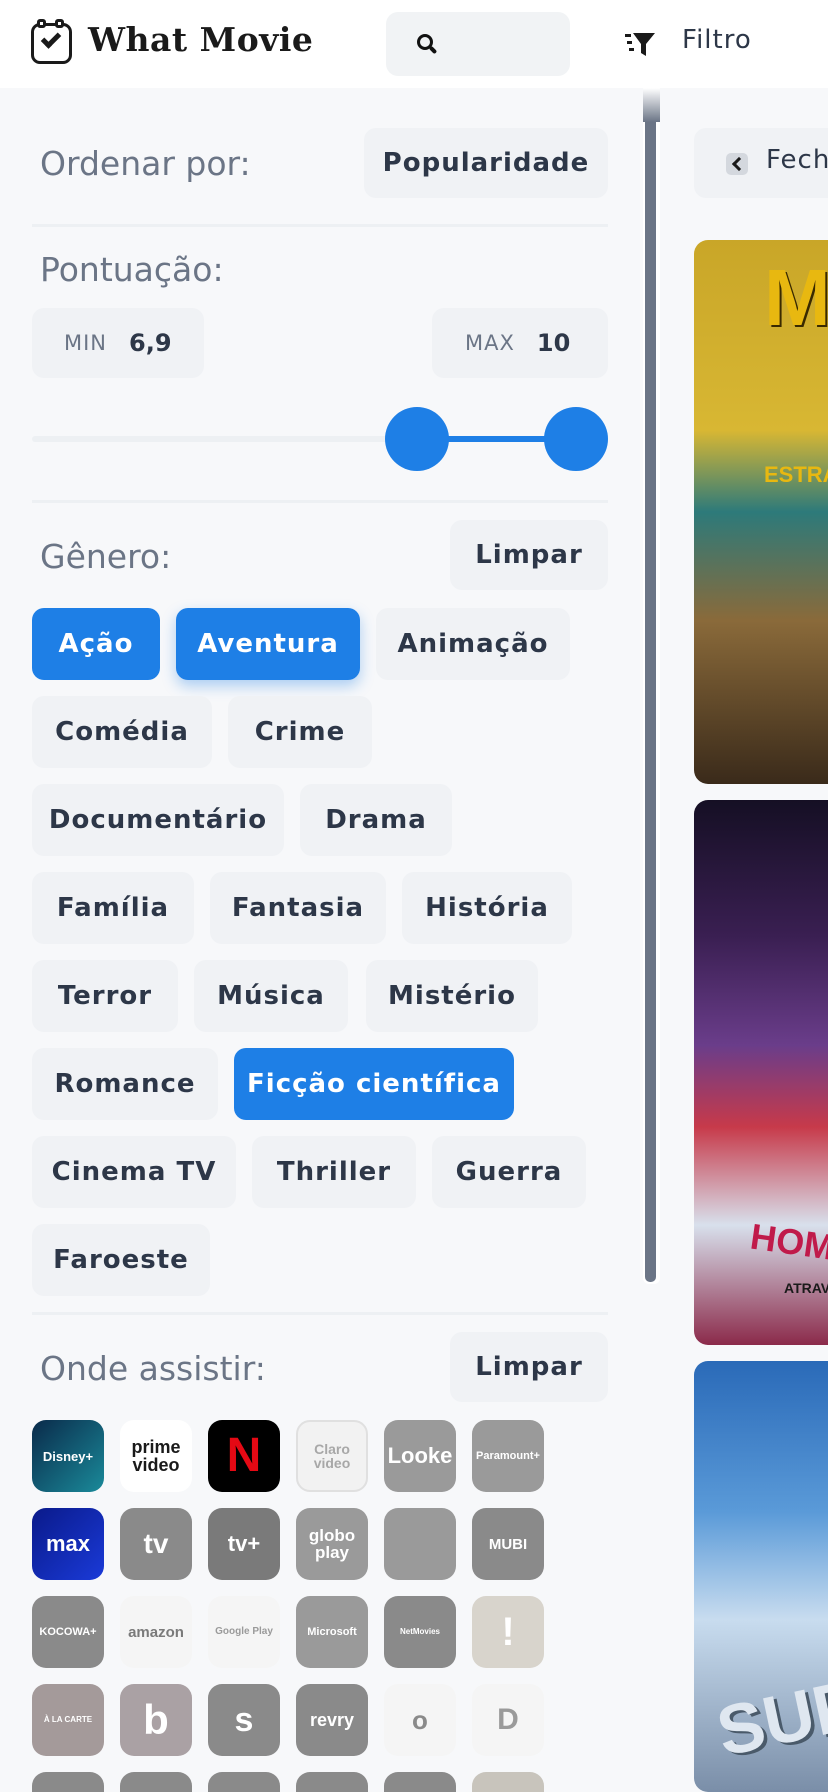 This screenshot has width=828, height=1792. Describe the element at coordinates (244, 1544) in the screenshot. I see `provider-apple-tv-plus: tv+` at that location.